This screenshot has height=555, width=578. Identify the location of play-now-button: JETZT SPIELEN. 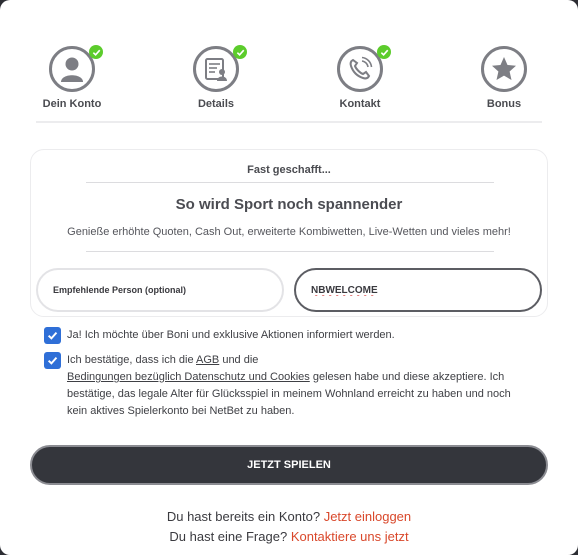
(289, 465).